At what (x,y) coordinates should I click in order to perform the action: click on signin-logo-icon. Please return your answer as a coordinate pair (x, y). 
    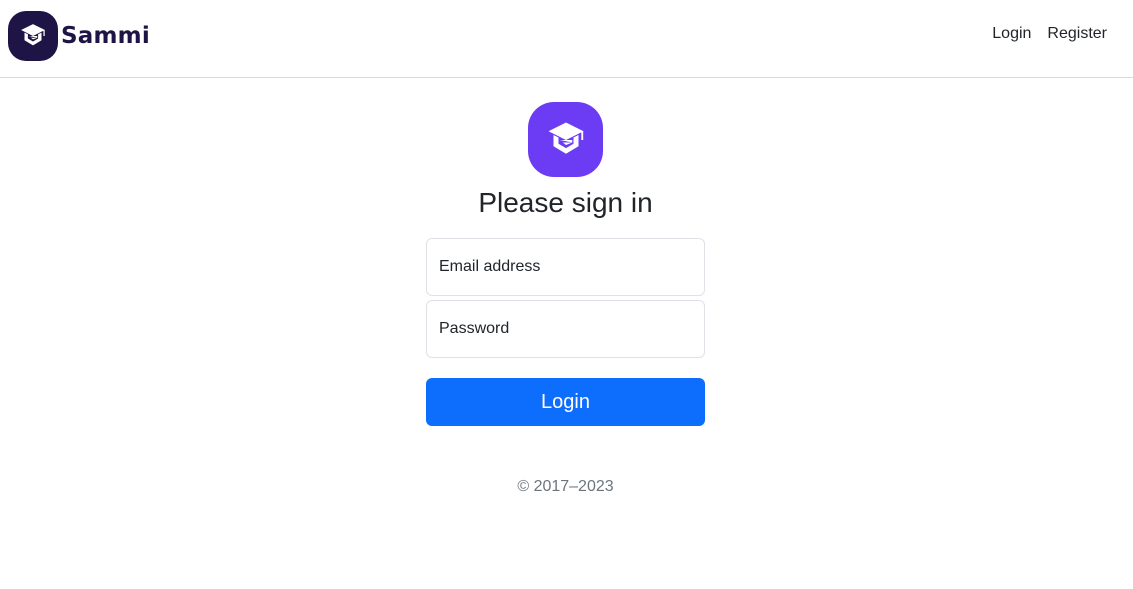
    Looking at the image, I should click on (565, 139).